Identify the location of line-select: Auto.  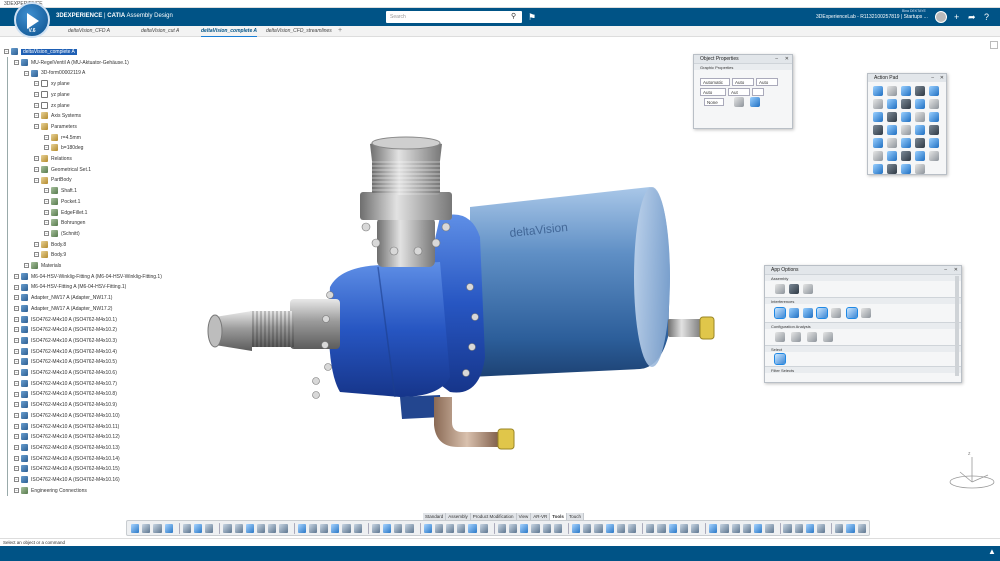
(767, 82).